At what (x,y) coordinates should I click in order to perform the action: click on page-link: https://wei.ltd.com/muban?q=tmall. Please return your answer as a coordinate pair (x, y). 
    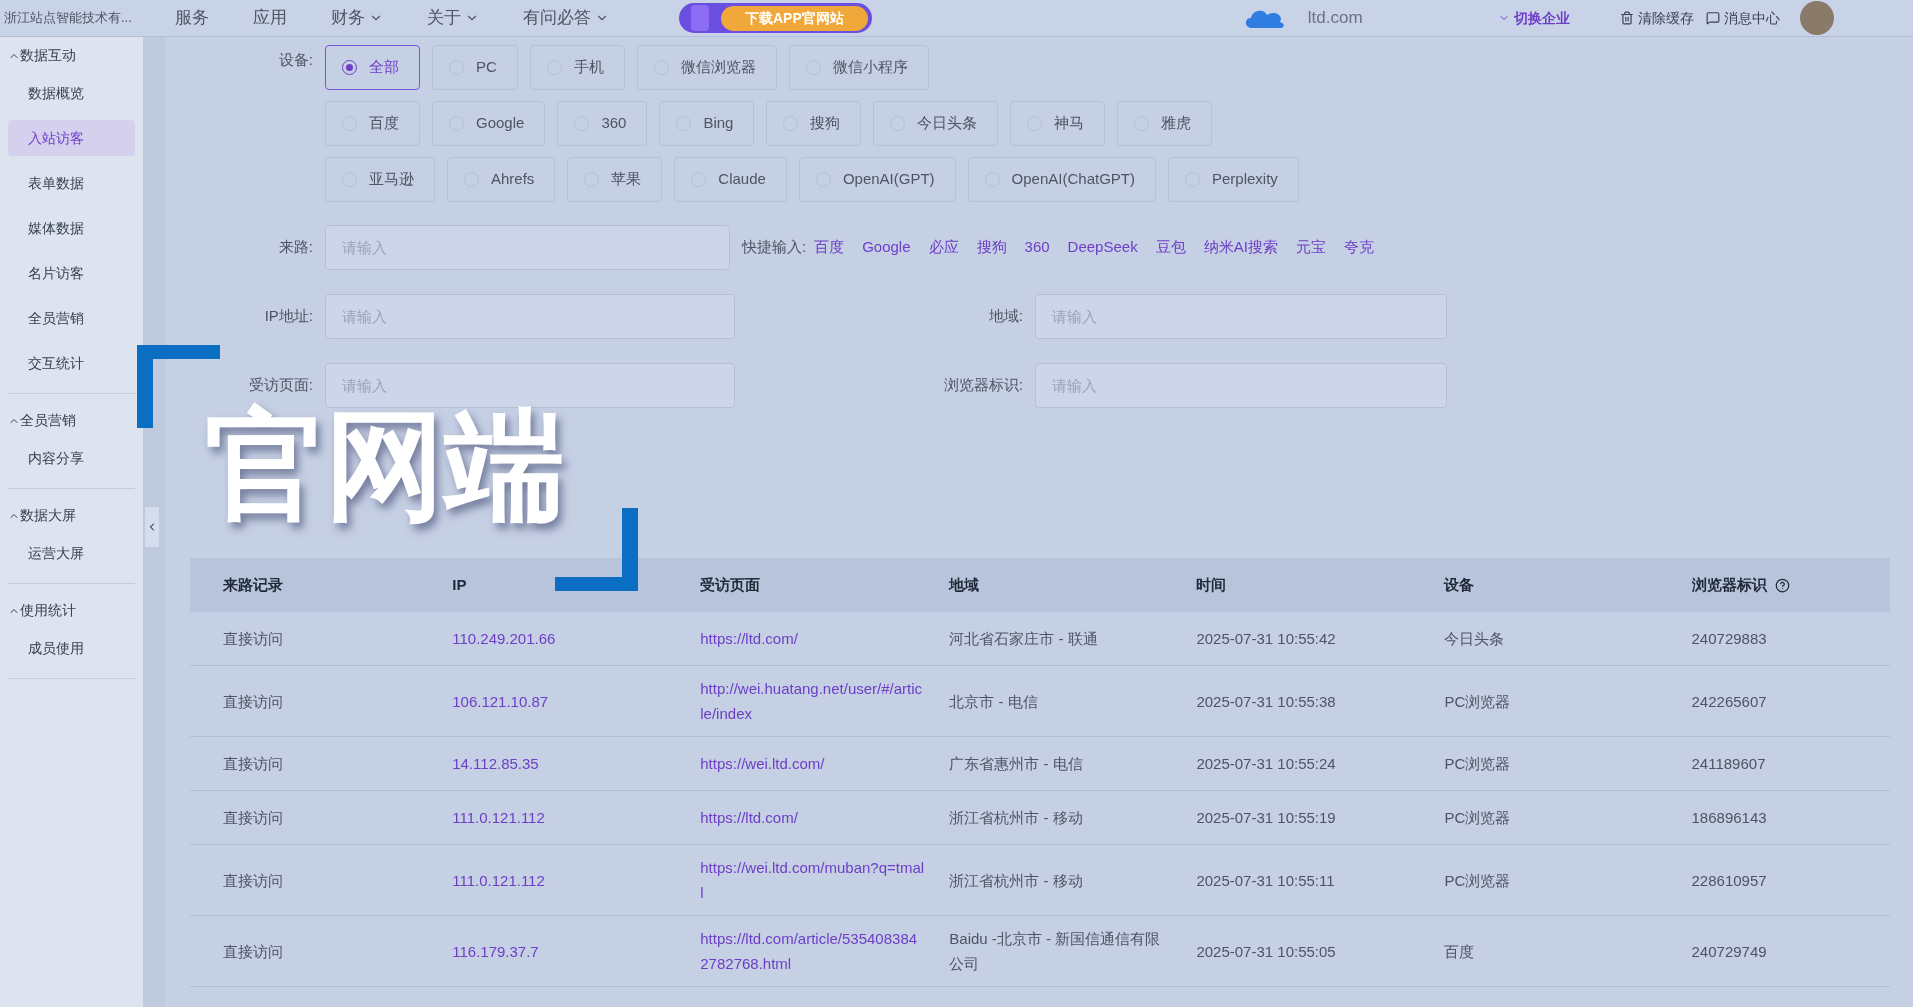
    Looking at the image, I should click on (813, 880).